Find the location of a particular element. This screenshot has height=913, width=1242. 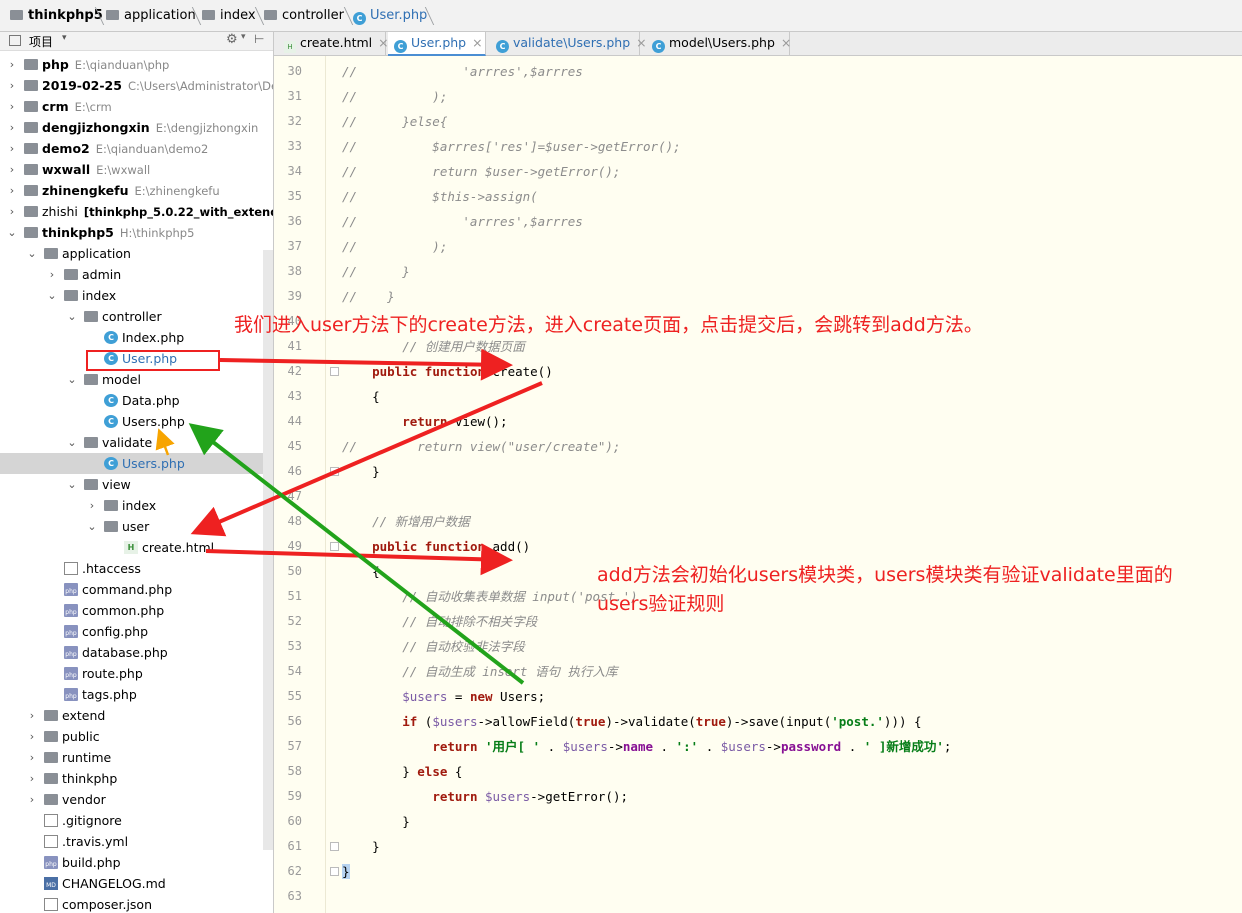

tree-item: › vendor is located at coordinates (136, 799).